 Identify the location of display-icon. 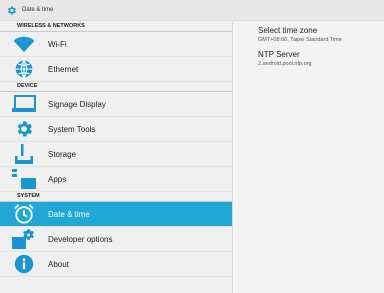
(24, 104).